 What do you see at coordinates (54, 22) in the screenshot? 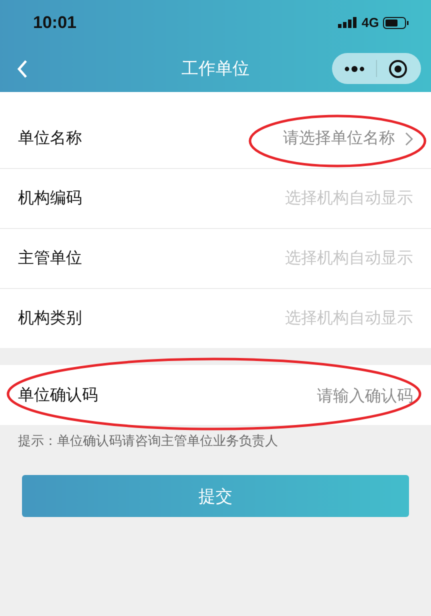
I see `status-time: 10:01` at bounding box center [54, 22].